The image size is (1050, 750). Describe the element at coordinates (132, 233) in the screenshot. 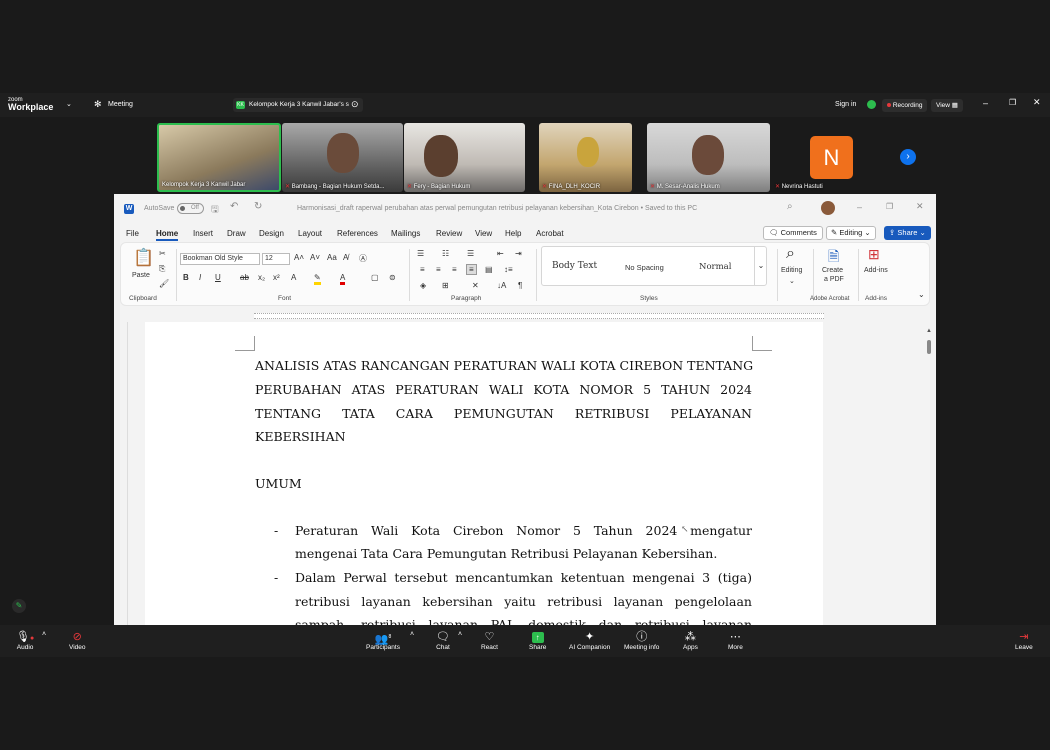

I see `tab-file: File` at that location.